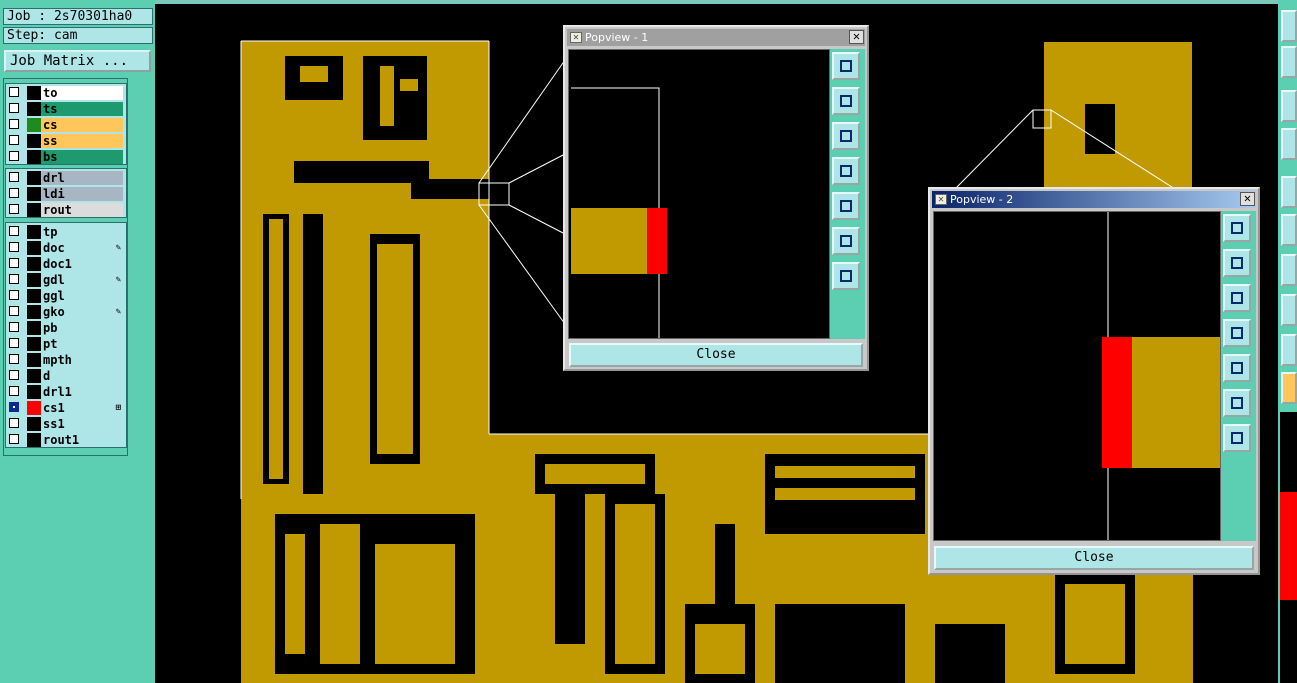  Describe the element at coordinates (82, 360) in the screenshot. I see `layer-name: mpth` at that location.